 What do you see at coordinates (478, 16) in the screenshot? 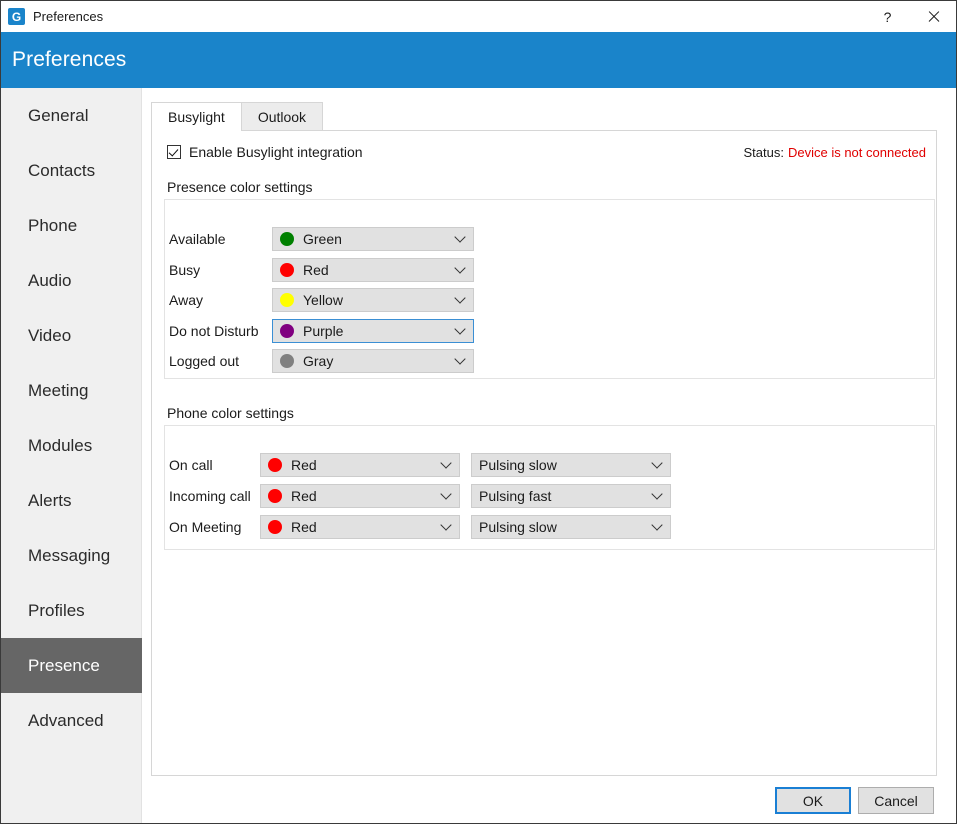
I see `title-bar: G Preferences ?` at bounding box center [478, 16].